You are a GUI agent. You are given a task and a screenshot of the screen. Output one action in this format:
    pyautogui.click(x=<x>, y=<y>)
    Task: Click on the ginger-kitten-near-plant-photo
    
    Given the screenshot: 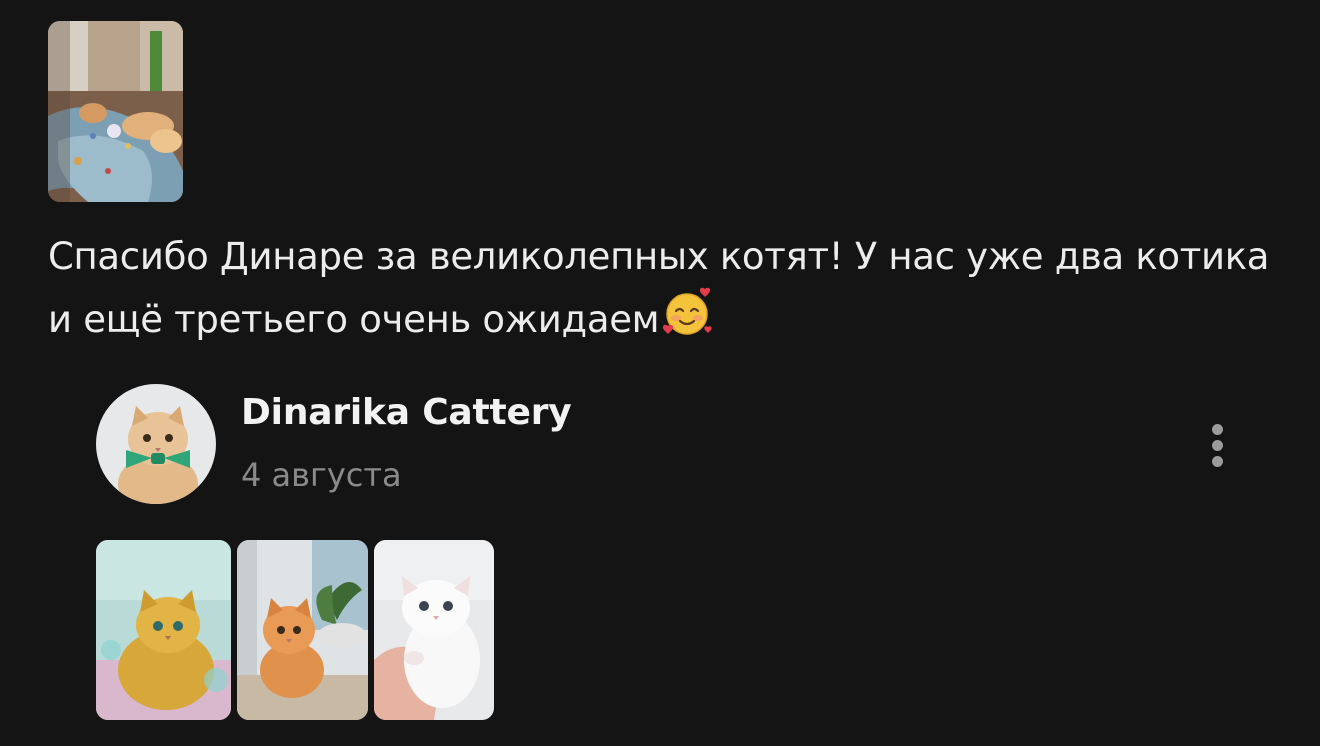 What is the action you would take?
    pyautogui.click(x=302, y=630)
    